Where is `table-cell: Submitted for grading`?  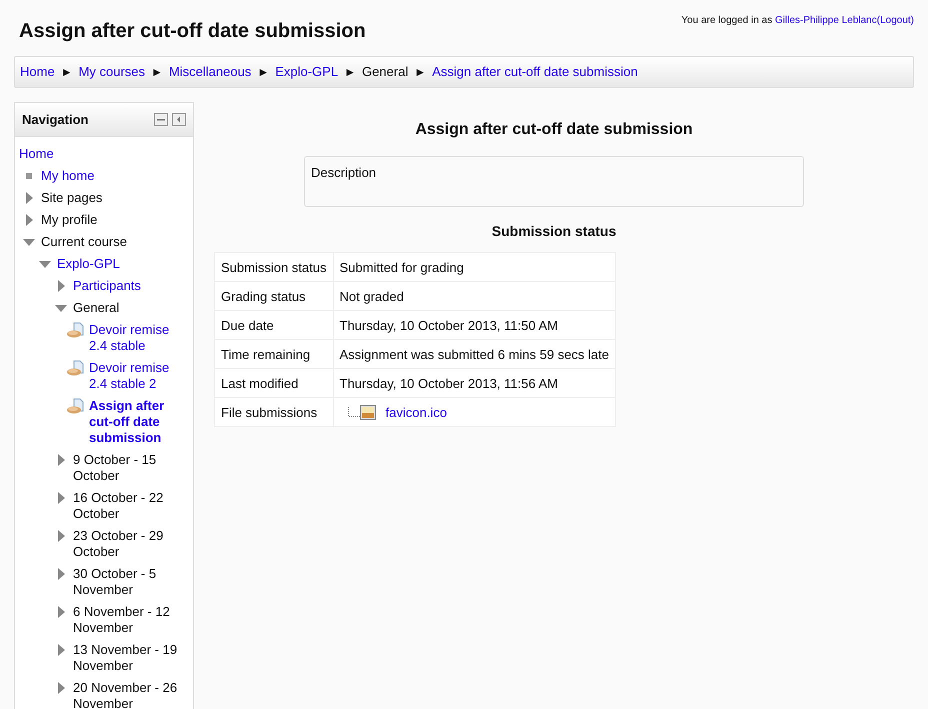 table-cell: Submitted for grading is located at coordinates (474, 267).